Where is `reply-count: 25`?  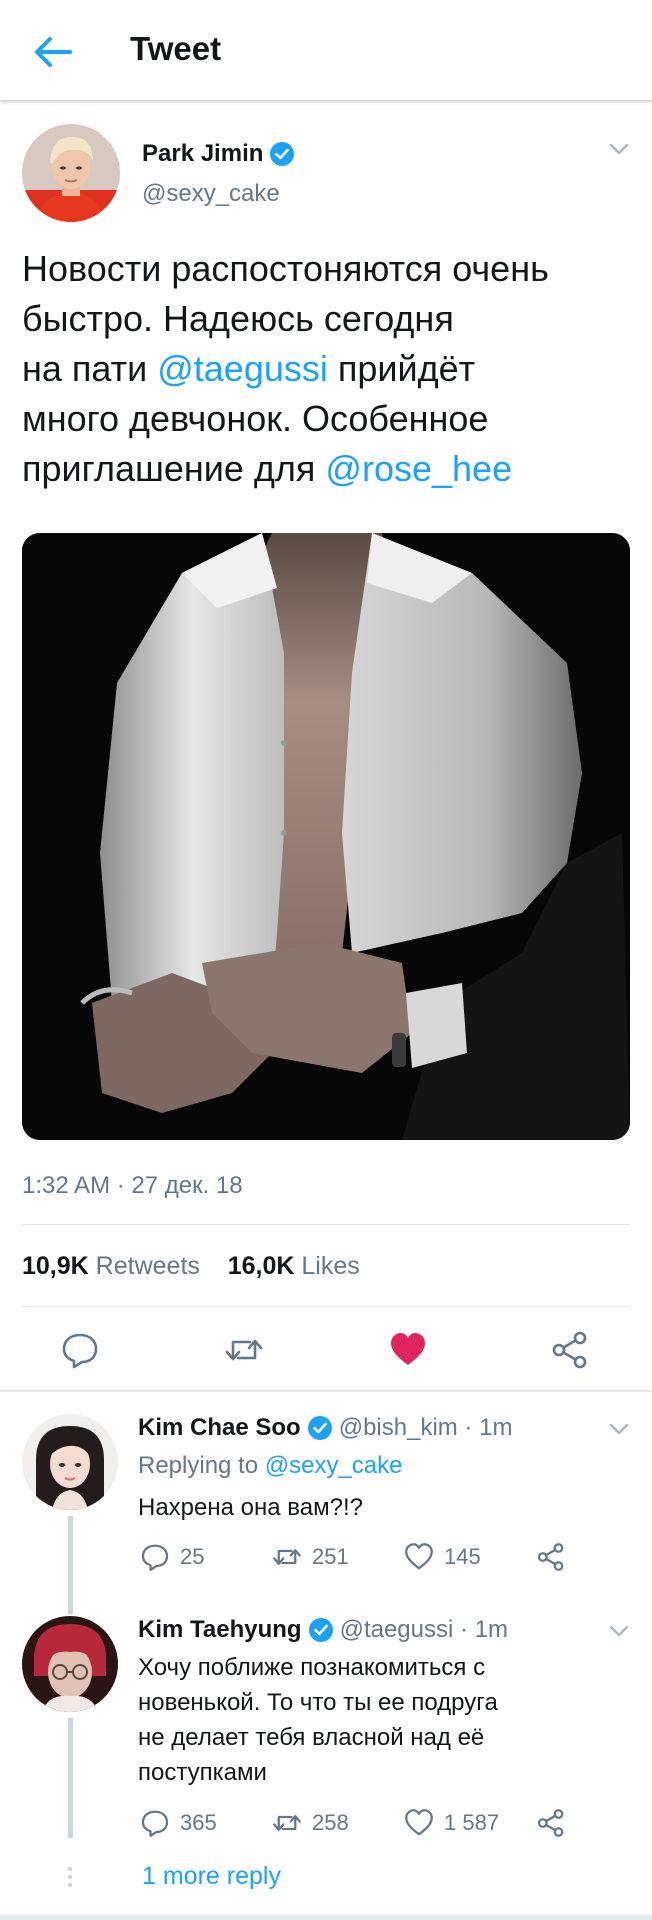
reply-count: 25 is located at coordinates (192, 1556).